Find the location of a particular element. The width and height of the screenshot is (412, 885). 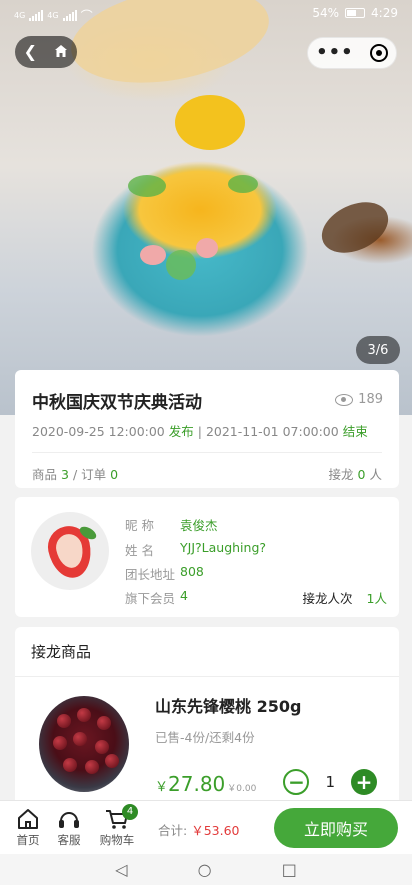

system-nav-bar: ◁ ○ □ is located at coordinates (206, 869).